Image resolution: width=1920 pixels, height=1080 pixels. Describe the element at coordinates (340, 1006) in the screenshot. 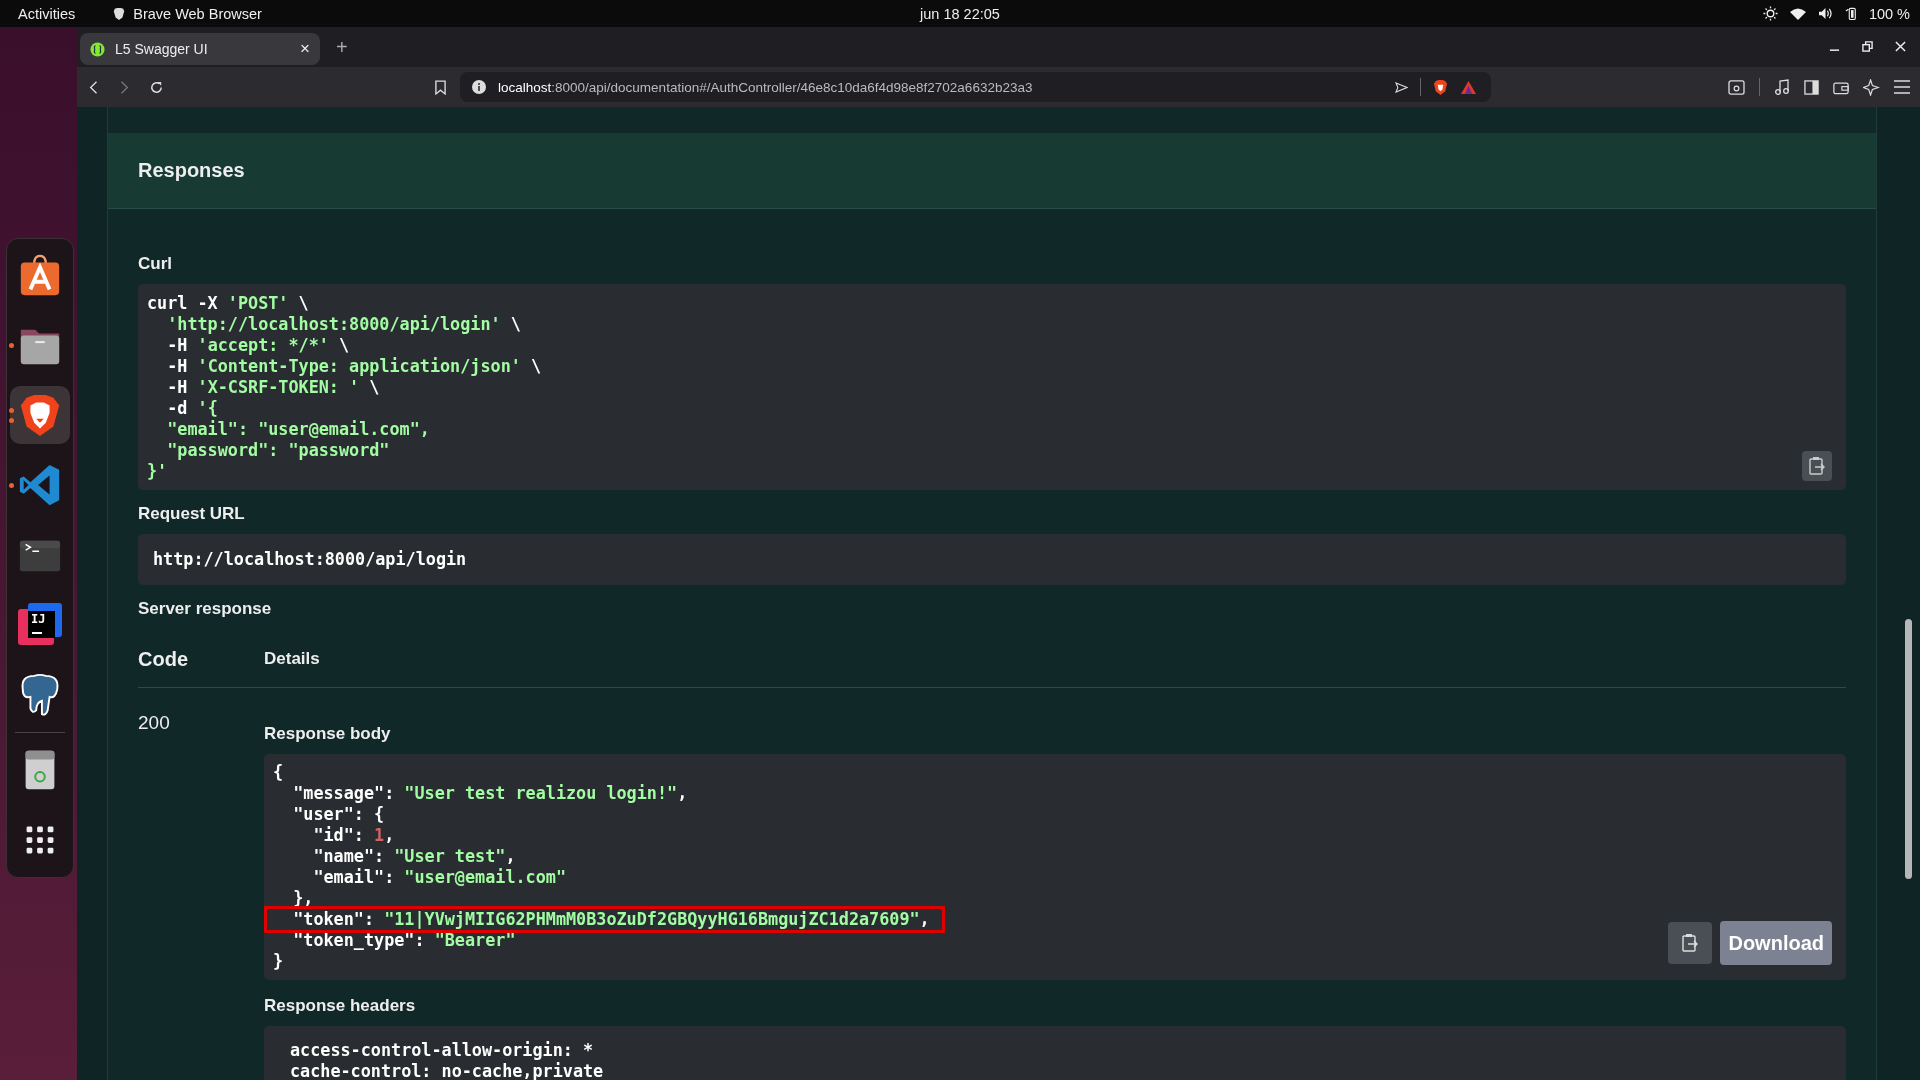

I see `response-headers-label: Response headers` at that location.